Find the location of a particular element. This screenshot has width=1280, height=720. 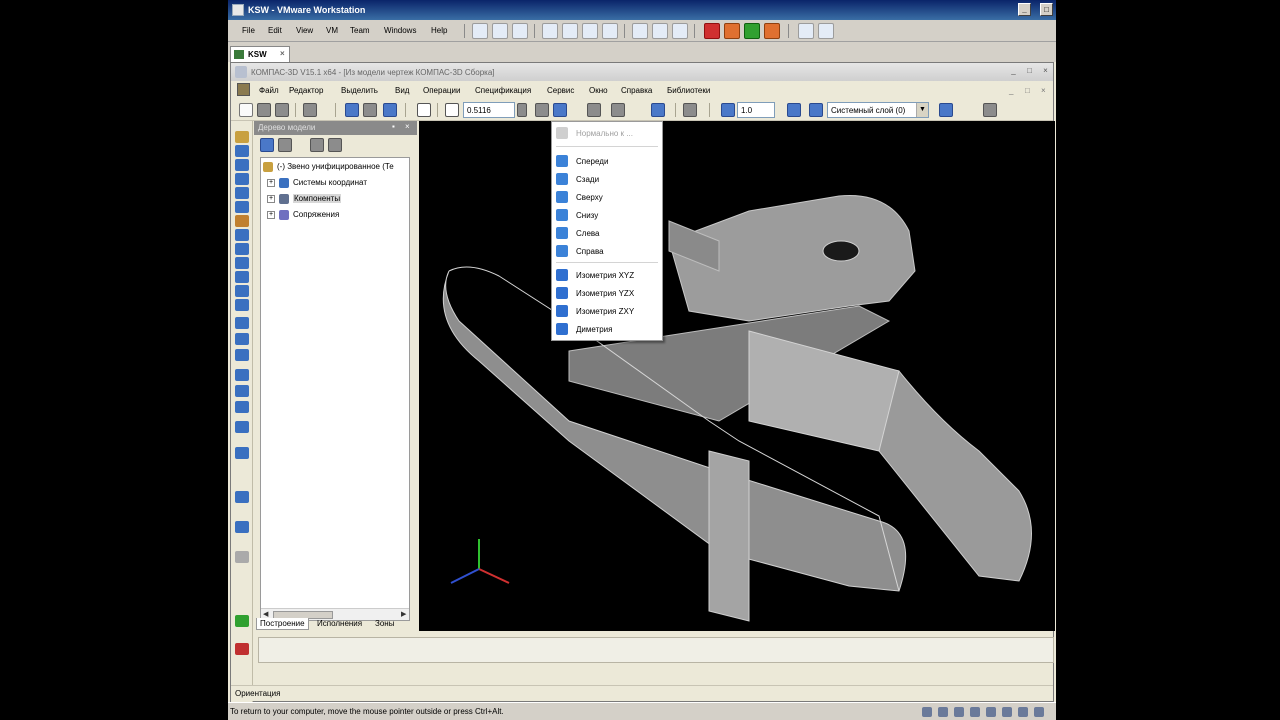

menu-item-iso-yzx: Изометрия YZX is located at coordinates (607, 293).